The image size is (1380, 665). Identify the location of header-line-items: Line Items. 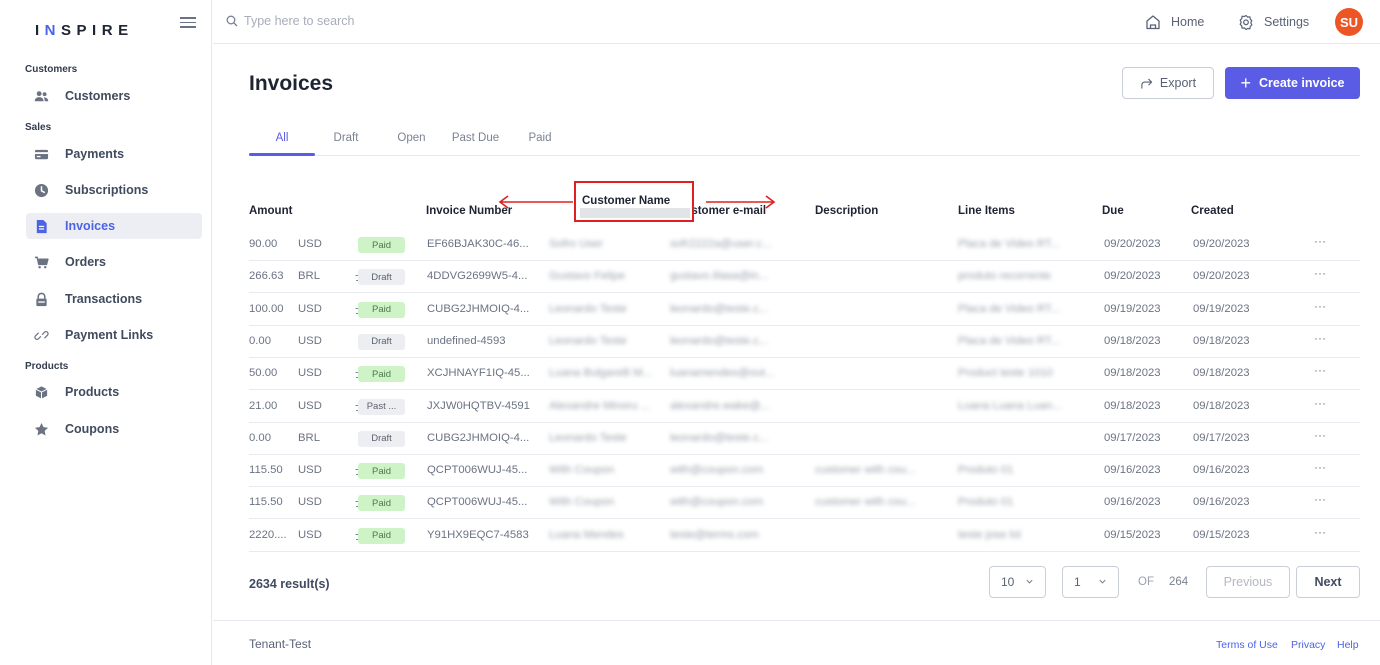
(986, 211).